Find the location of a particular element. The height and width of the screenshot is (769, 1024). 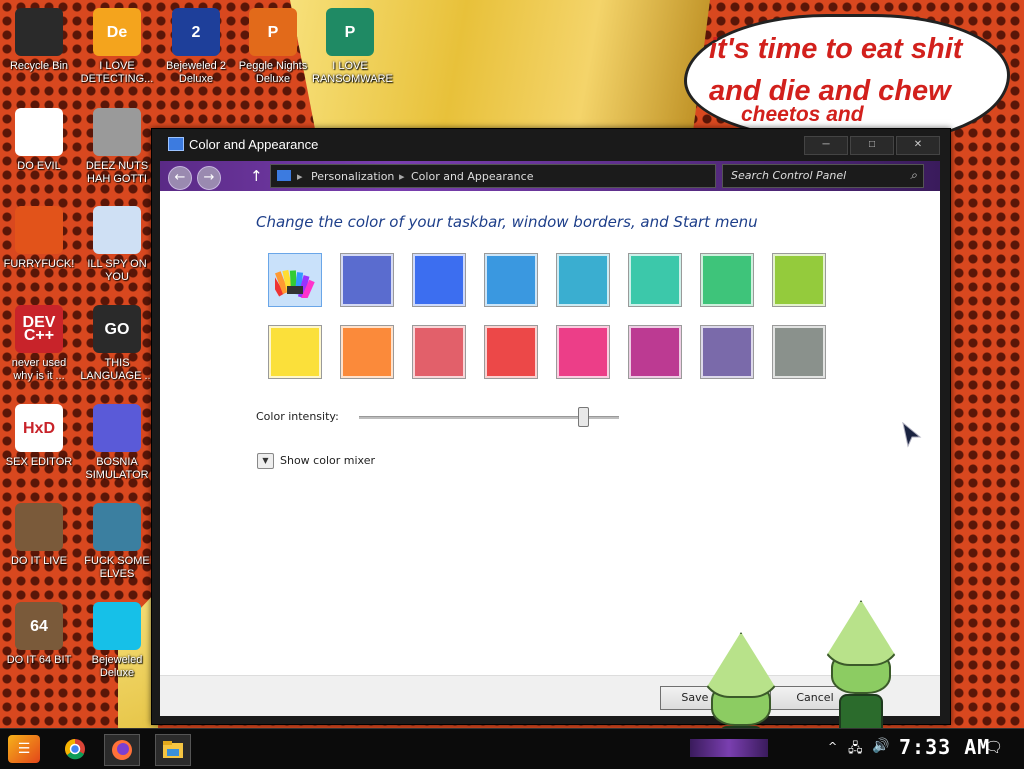

arrow-up-icon: ↑ is located at coordinates (256, 176).